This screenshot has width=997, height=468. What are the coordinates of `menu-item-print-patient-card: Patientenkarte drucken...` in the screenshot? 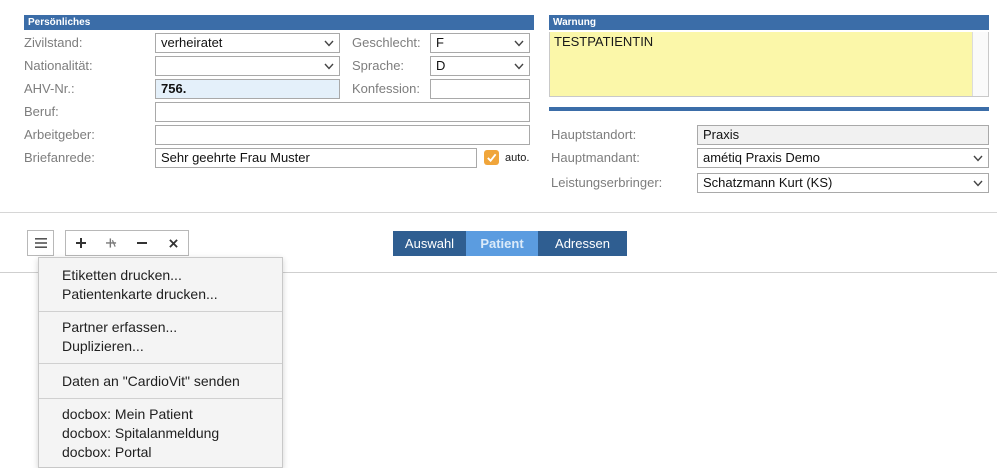 It's located at (140, 294).